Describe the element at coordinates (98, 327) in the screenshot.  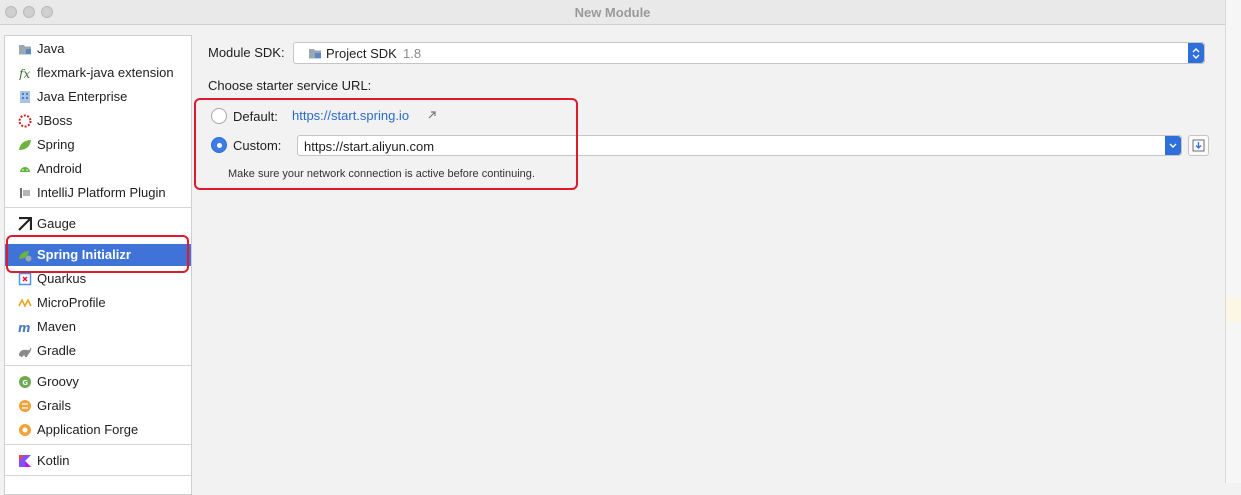
I see `sidebar-item-maven: m Maven` at that location.